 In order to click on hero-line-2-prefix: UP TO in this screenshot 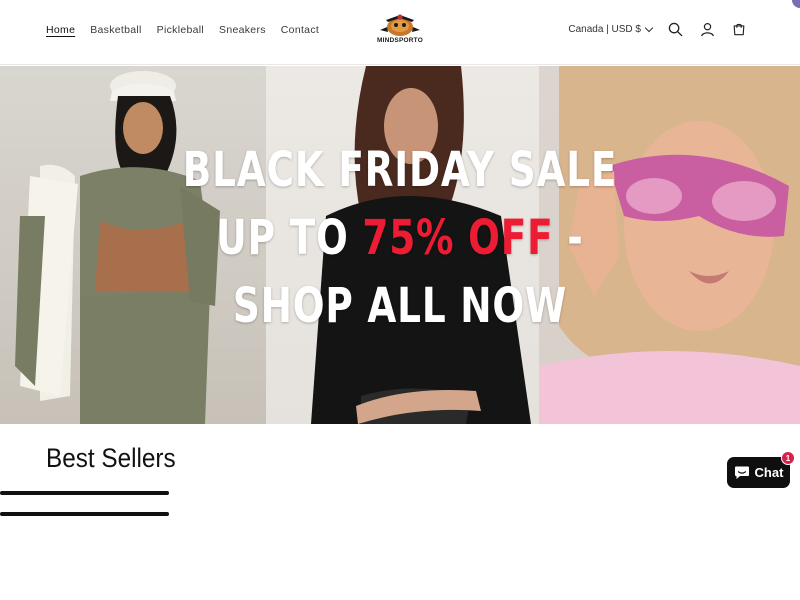, I will do `click(289, 238)`.